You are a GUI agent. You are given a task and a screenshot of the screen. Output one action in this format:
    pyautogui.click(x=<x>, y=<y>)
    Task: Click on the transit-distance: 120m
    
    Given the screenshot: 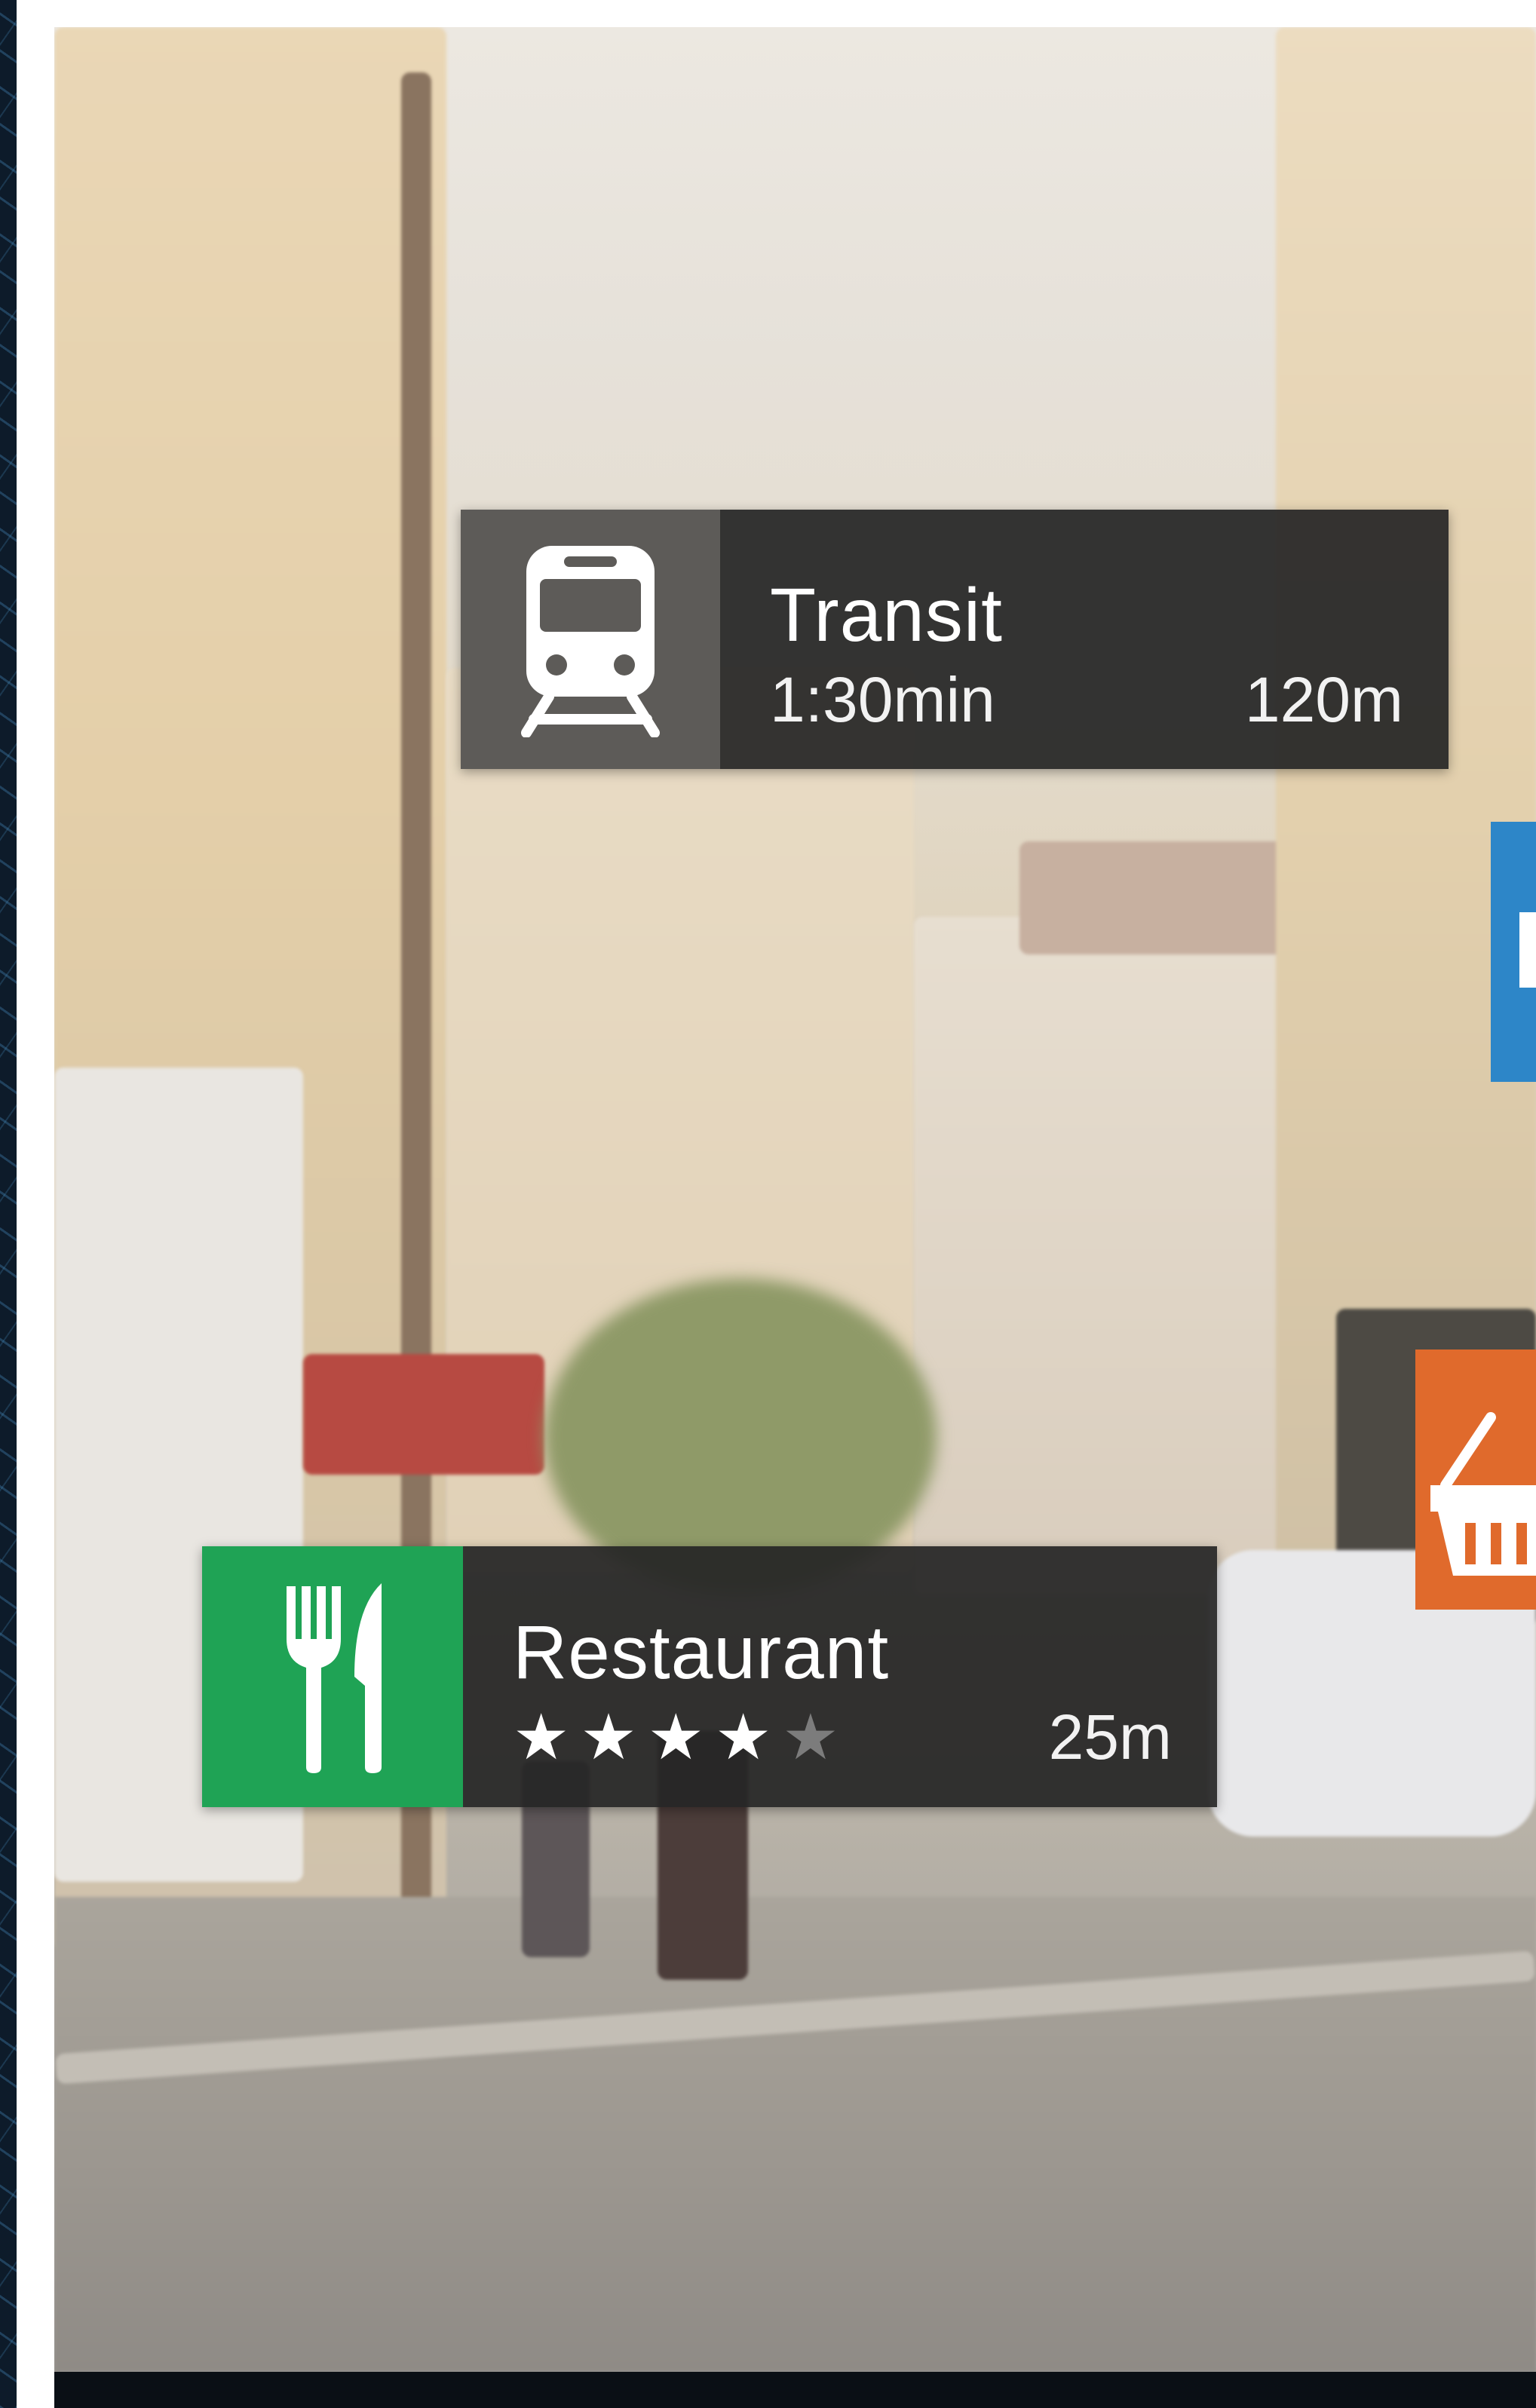 What is the action you would take?
    pyautogui.click(x=1323, y=699)
    